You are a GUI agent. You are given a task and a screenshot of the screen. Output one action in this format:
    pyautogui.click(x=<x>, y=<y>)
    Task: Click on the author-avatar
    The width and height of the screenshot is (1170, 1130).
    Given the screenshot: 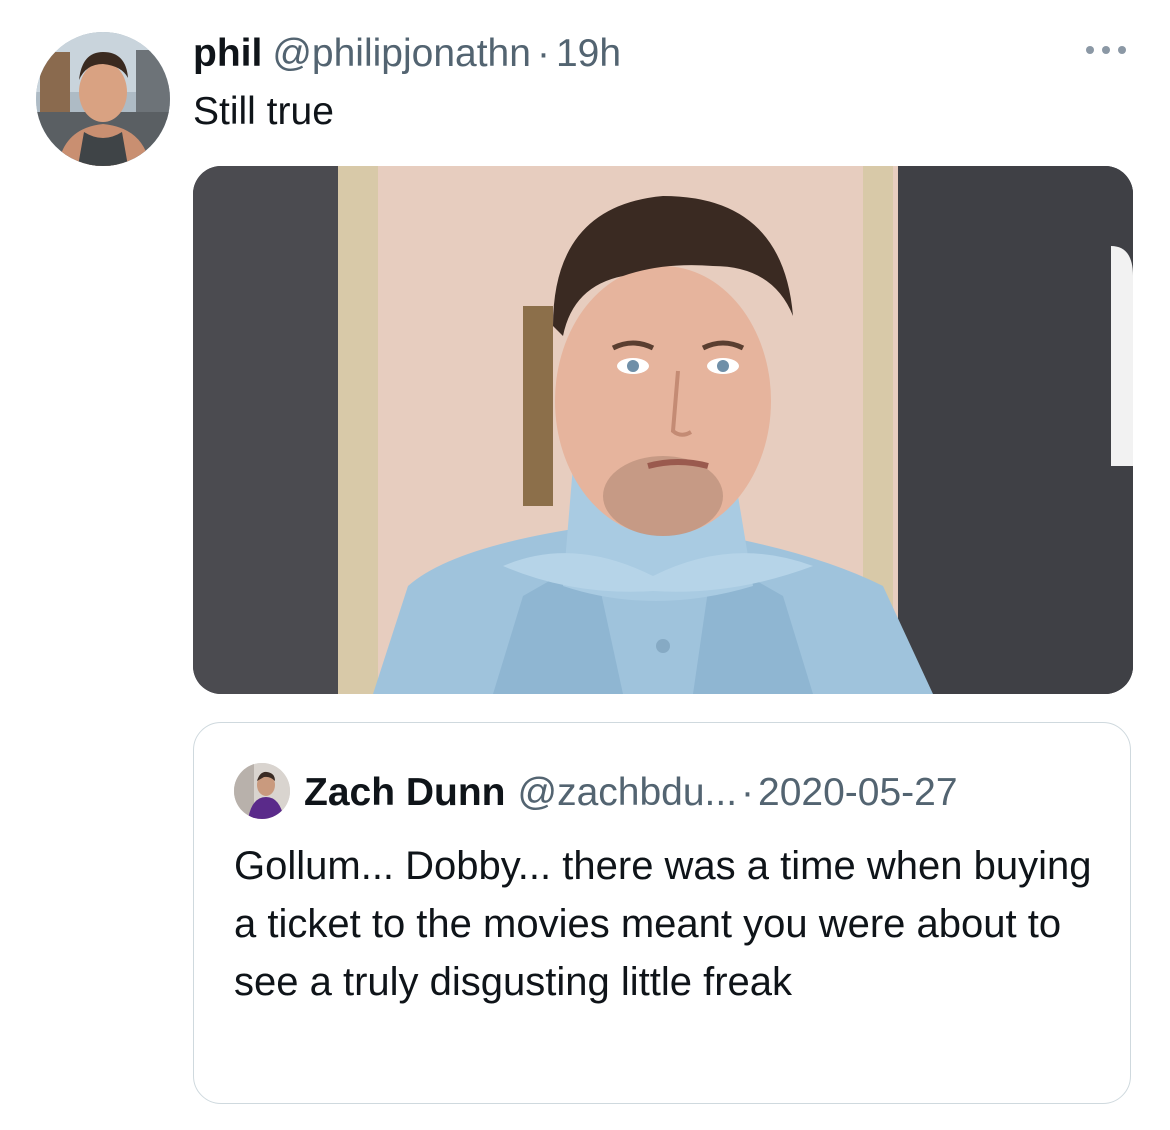 What is the action you would take?
    pyautogui.click(x=103, y=99)
    